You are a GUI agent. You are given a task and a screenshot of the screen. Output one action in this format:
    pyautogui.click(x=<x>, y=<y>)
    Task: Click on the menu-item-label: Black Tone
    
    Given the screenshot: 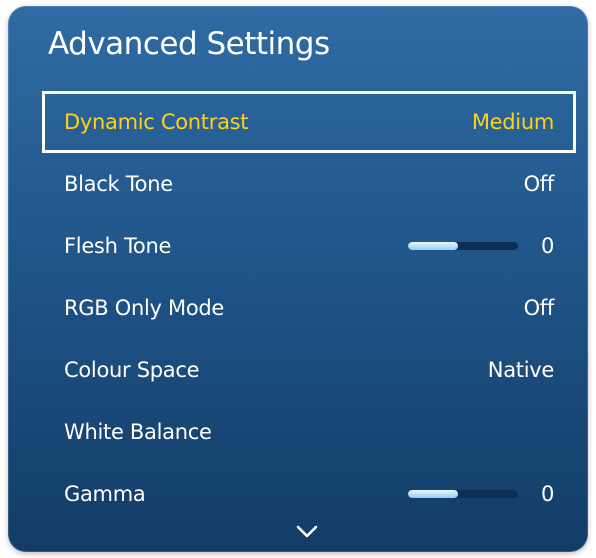 What is the action you would take?
    pyautogui.click(x=118, y=184)
    